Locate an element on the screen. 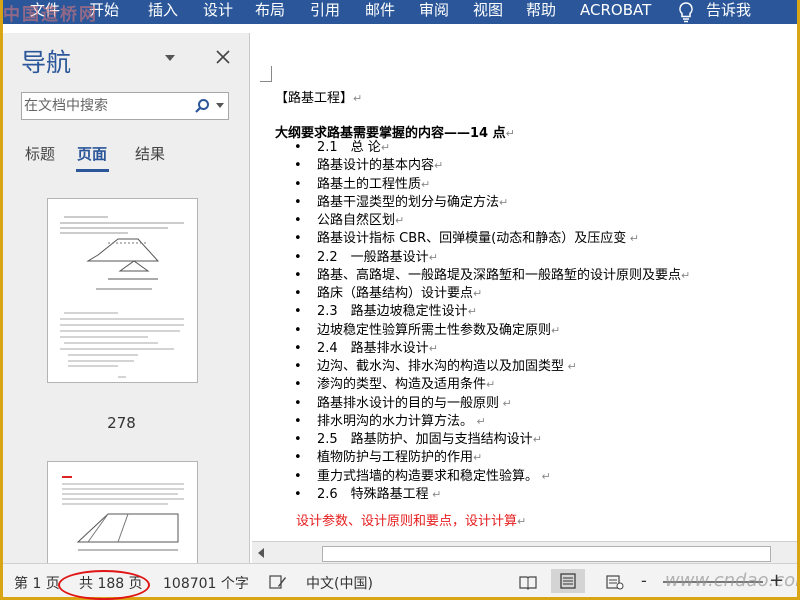  list-item: 路基、高路堤、一般路堤及深路堑和一般路堑的设计原则及要点↵ is located at coordinates (542, 276).